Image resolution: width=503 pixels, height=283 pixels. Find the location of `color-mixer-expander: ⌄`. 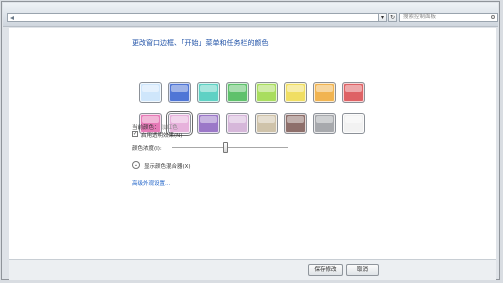

color-mixer-expander: ⌄ is located at coordinates (136, 165).